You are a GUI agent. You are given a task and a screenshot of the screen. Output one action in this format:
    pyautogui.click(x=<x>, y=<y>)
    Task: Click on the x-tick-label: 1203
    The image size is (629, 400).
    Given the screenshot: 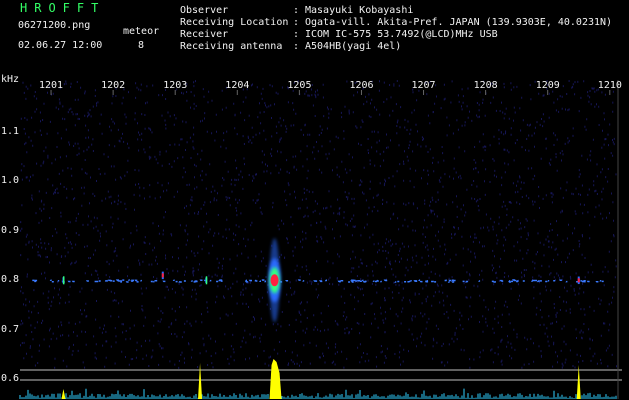 What is the action you would take?
    pyautogui.click(x=175, y=85)
    